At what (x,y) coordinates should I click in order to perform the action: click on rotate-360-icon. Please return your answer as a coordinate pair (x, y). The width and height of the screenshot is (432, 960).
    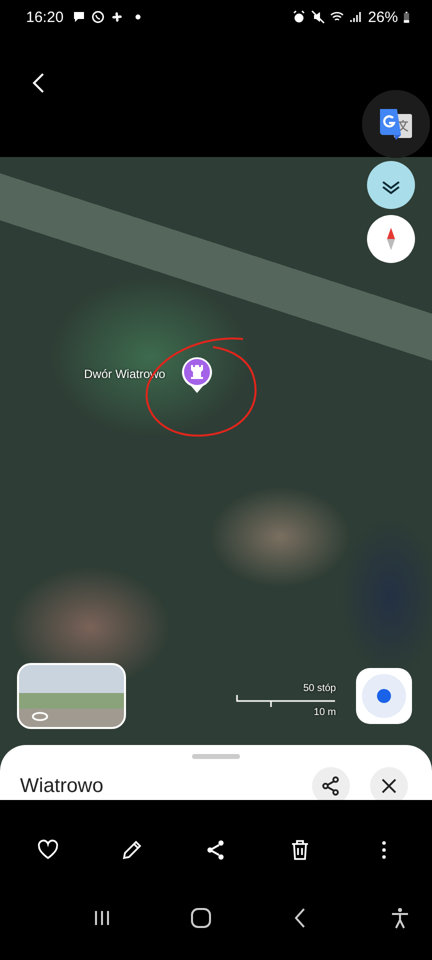
    Looking at the image, I should click on (40, 716).